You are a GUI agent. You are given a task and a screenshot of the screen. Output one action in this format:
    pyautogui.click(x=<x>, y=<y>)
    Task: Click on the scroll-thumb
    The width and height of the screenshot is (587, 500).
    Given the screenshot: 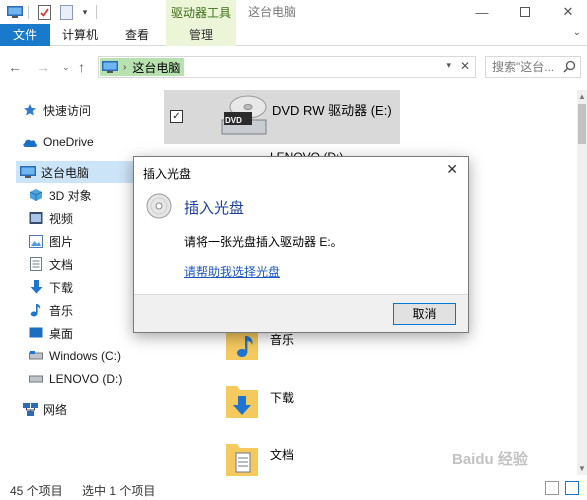 What is the action you would take?
    pyautogui.click(x=582, y=124)
    